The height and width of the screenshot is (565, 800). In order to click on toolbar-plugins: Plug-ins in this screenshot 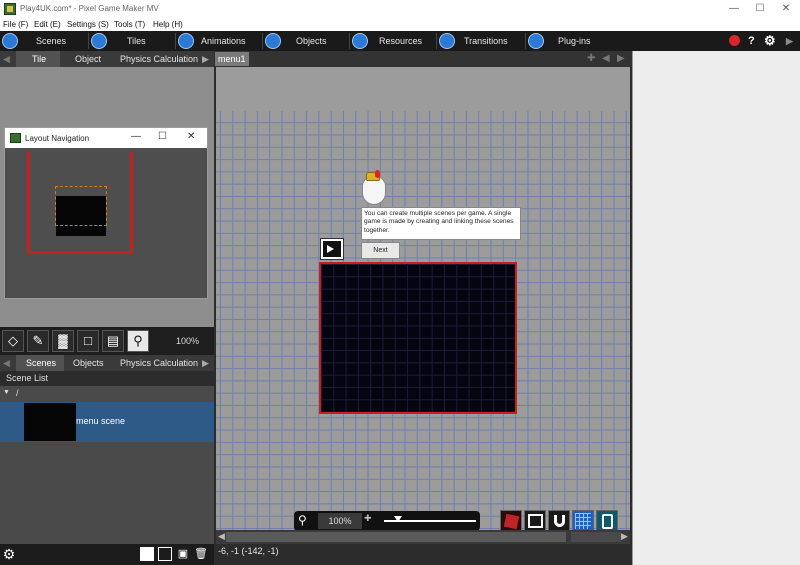, I will do `click(569, 41)`.